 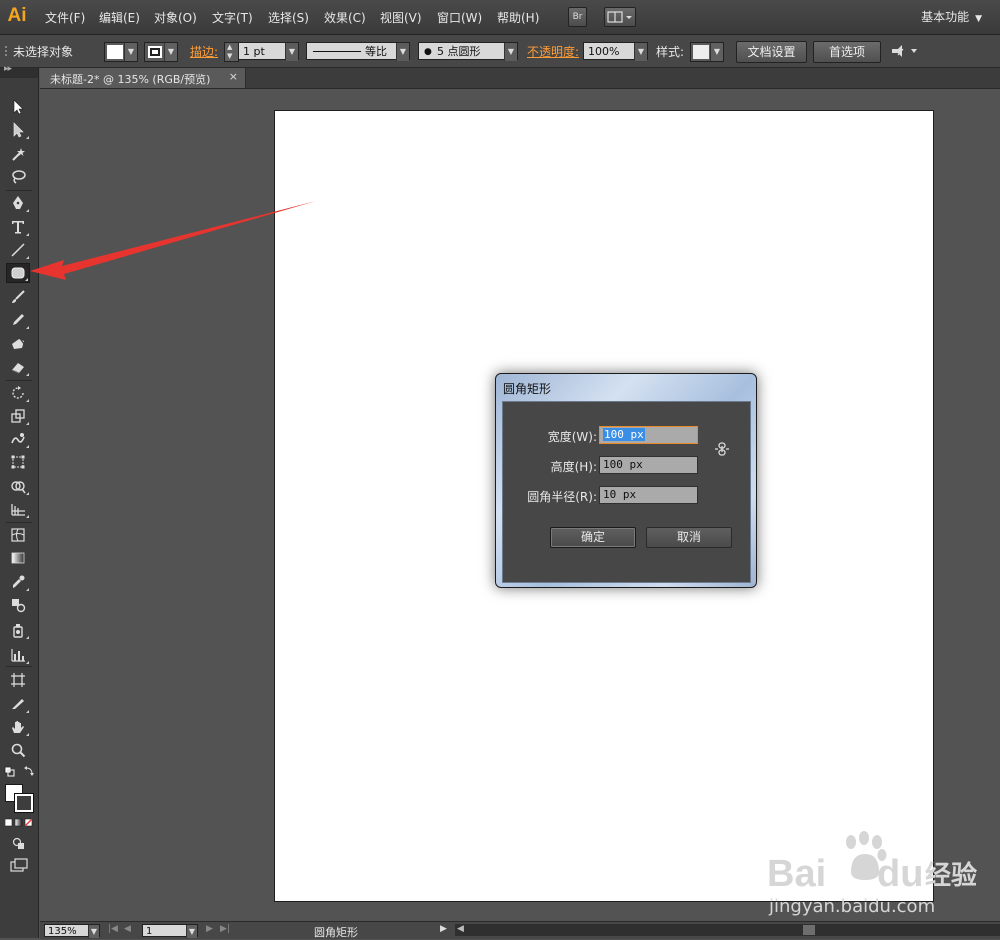 I want to click on scale-tool, so click(x=18, y=416).